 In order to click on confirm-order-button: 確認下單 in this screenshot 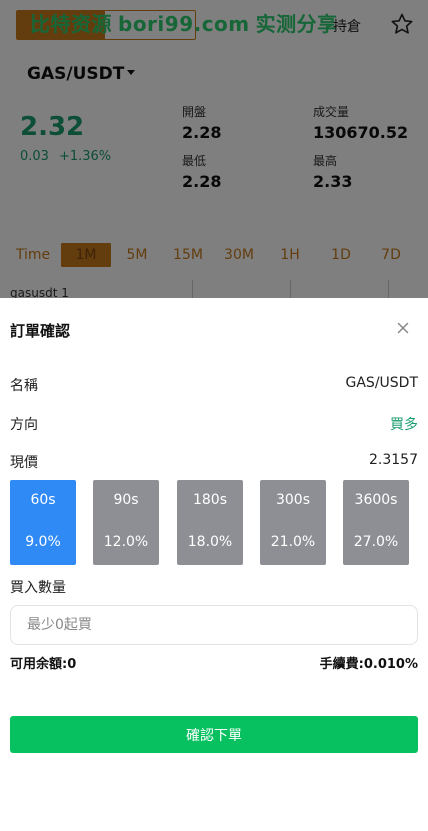, I will do `click(214, 734)`.